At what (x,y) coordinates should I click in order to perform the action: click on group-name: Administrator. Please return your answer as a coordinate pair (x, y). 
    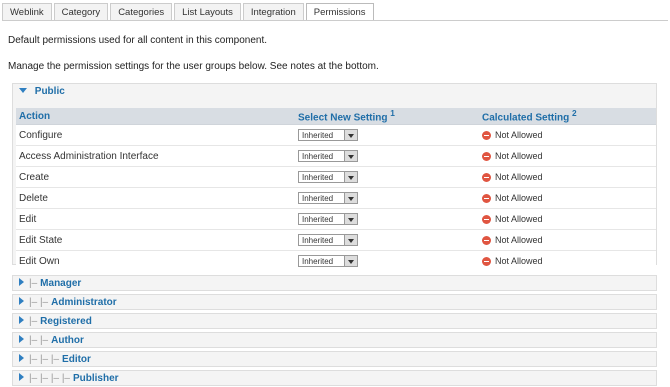
    Looking at the image, I should click on (84, 302).